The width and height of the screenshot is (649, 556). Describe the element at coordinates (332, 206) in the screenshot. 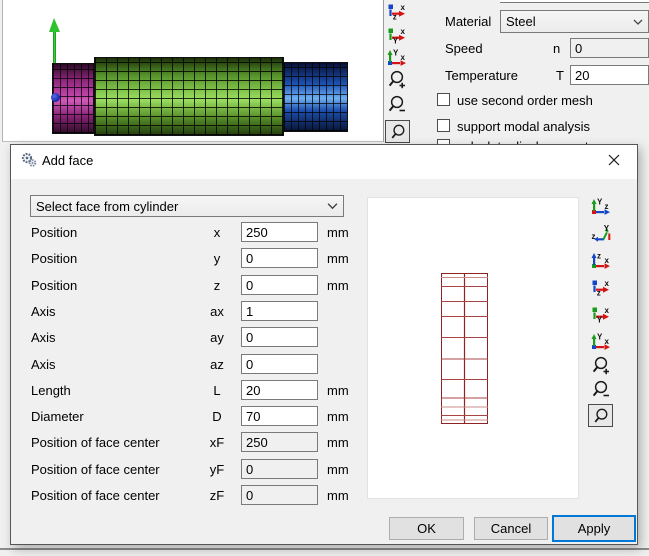

I see `chevron-down-icon` at that location.